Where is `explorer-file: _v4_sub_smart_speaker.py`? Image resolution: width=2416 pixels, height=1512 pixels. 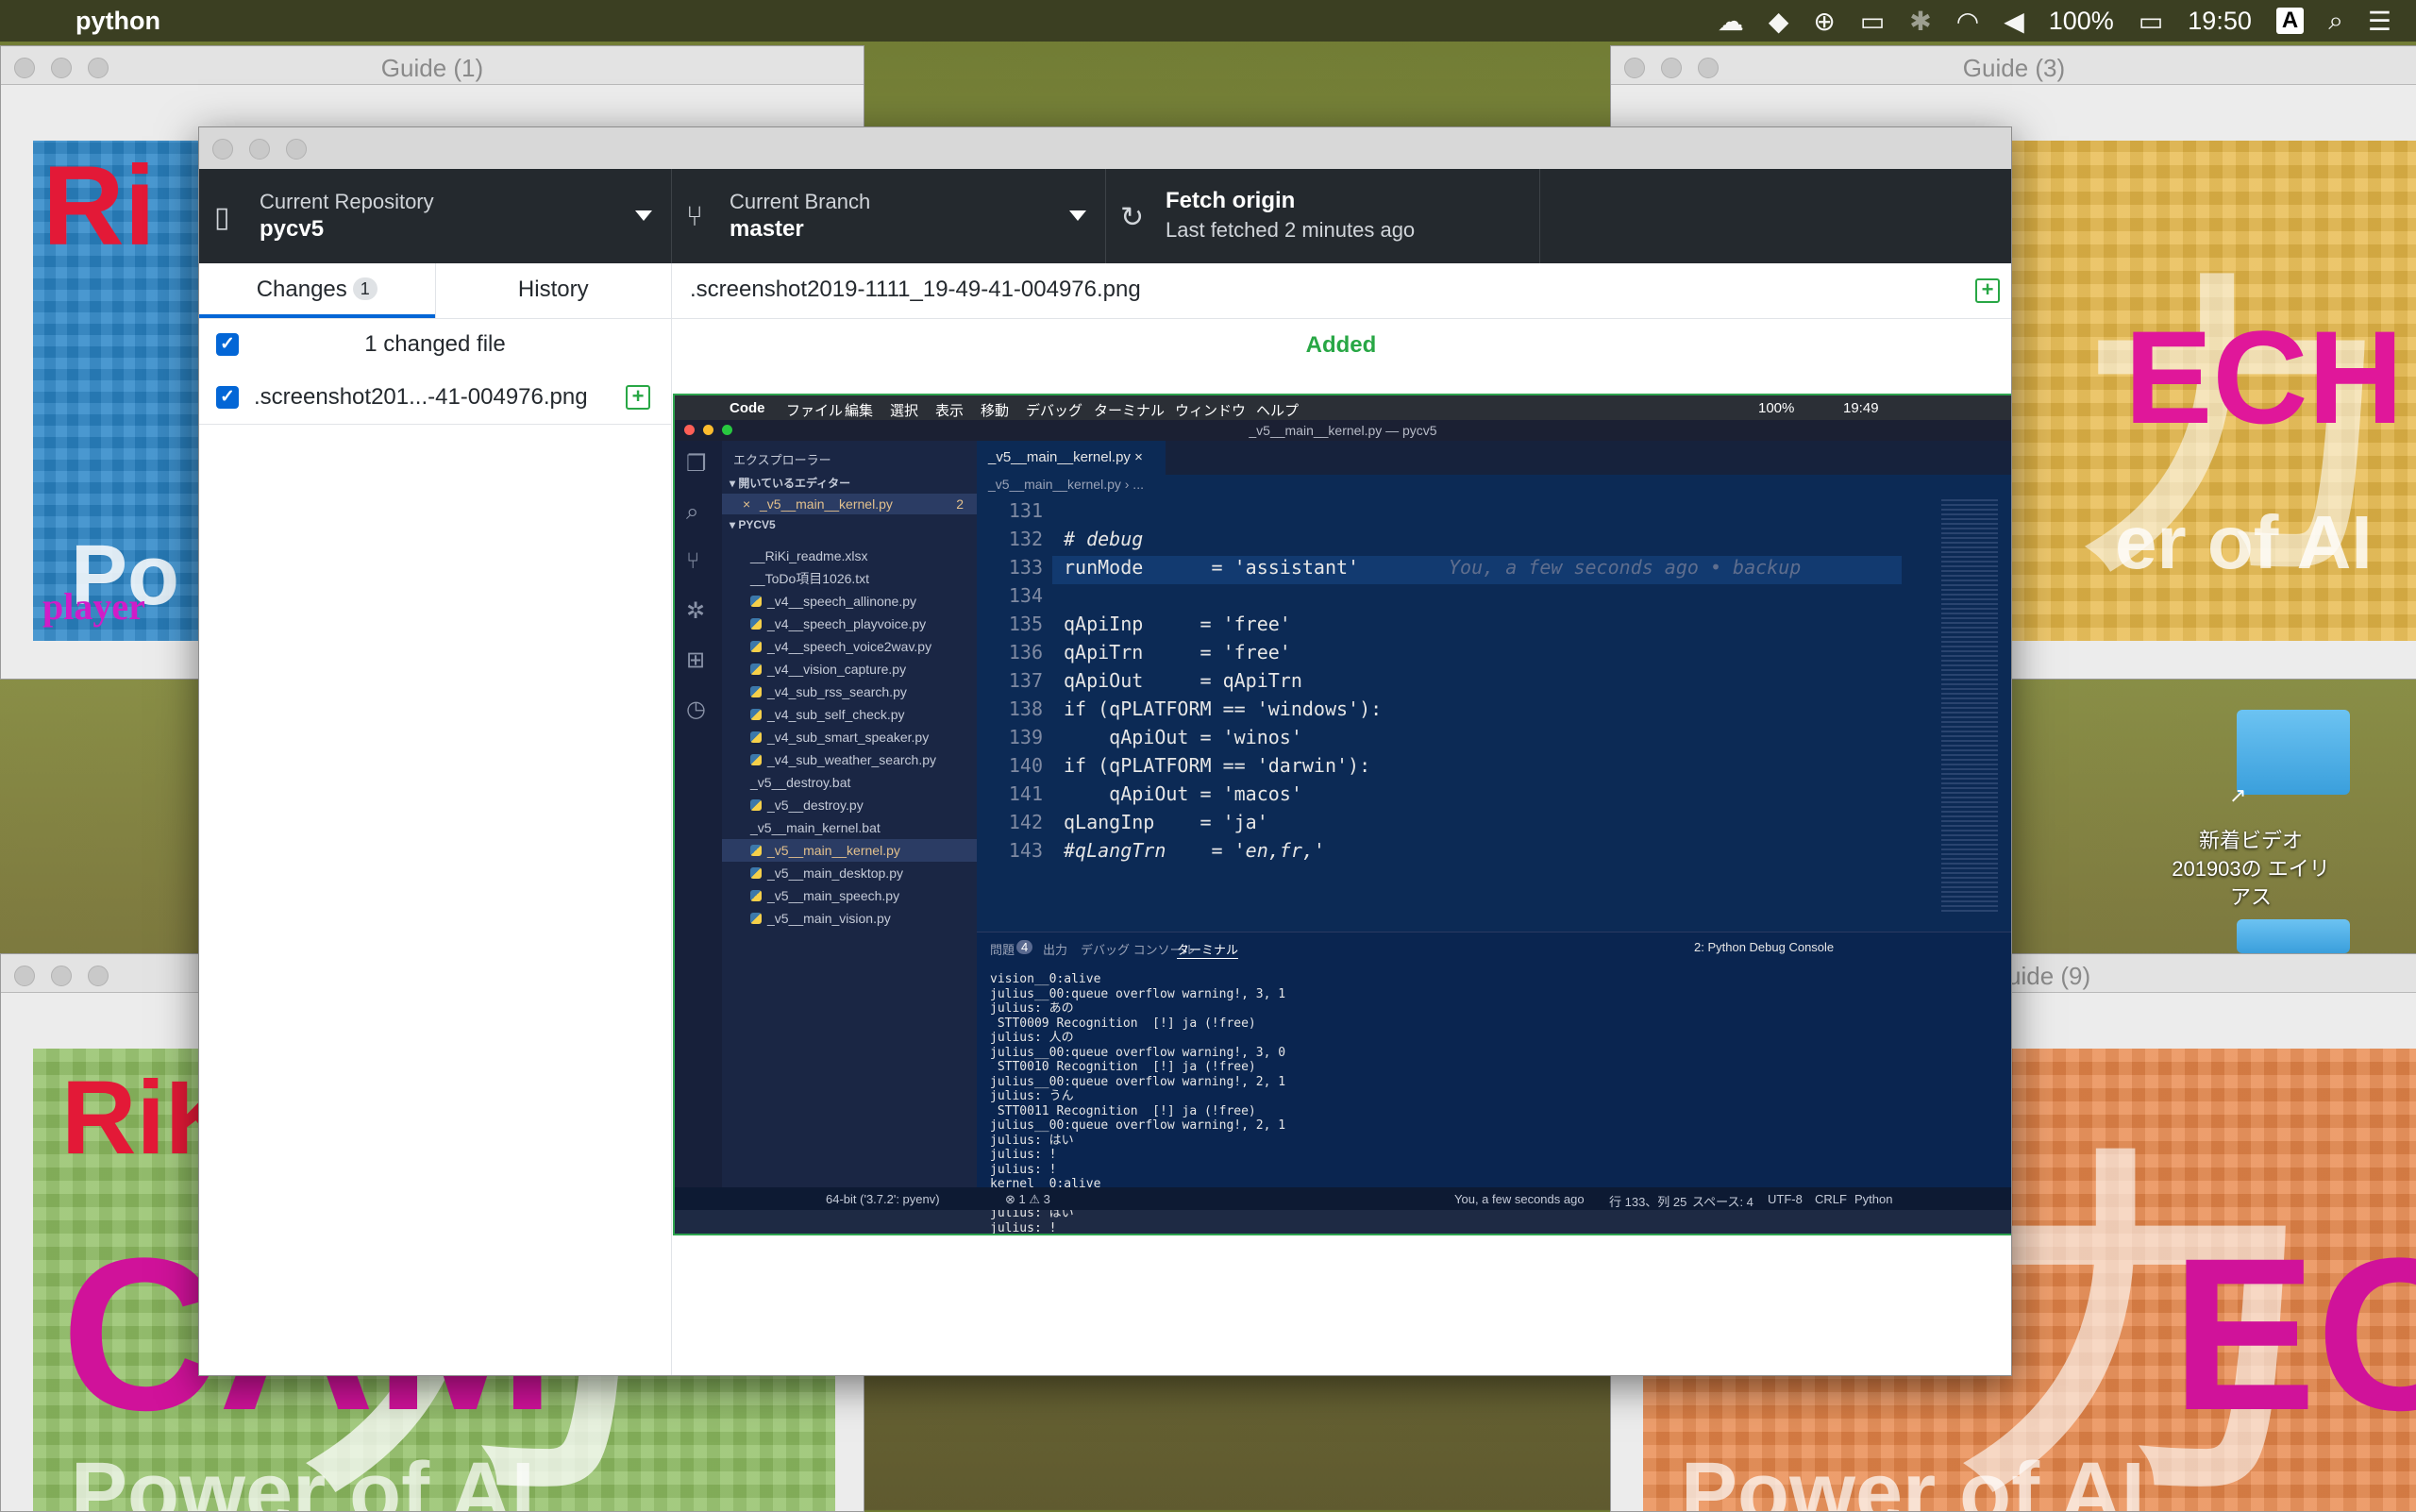
explorer-file: _v4_sub_smart_speaker.py is located at coordinates (839, 737).